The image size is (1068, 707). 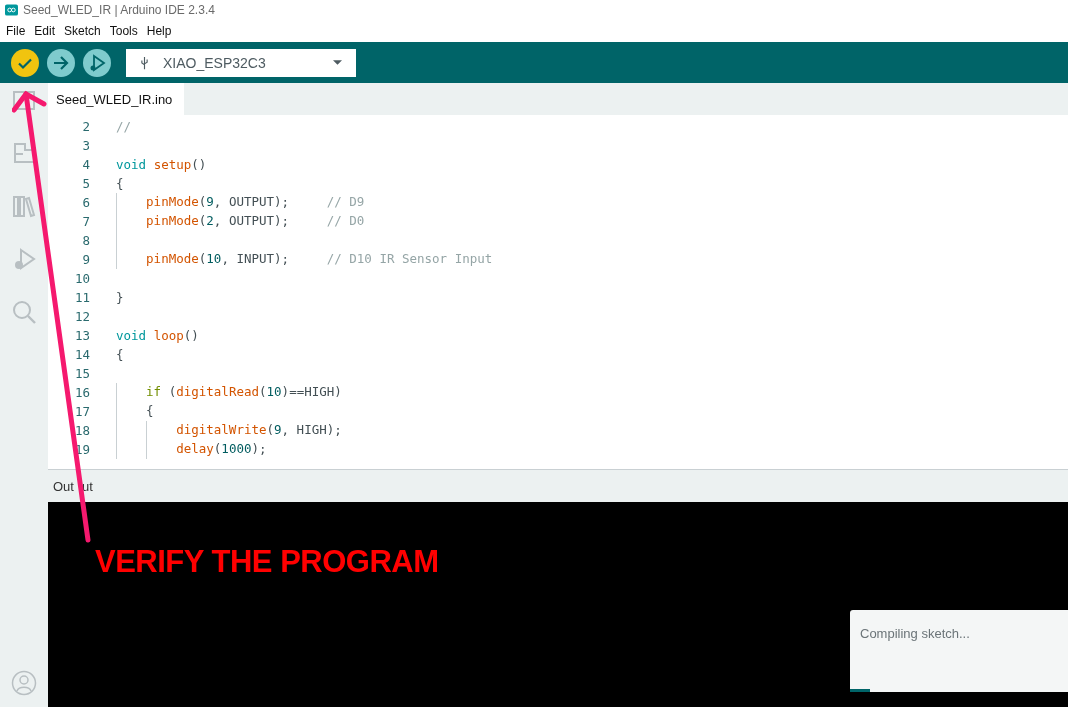 What do you see at coordinates (81, 392) in the screenshot?
I see `line-number: 16` at bounding box center [81, 392].